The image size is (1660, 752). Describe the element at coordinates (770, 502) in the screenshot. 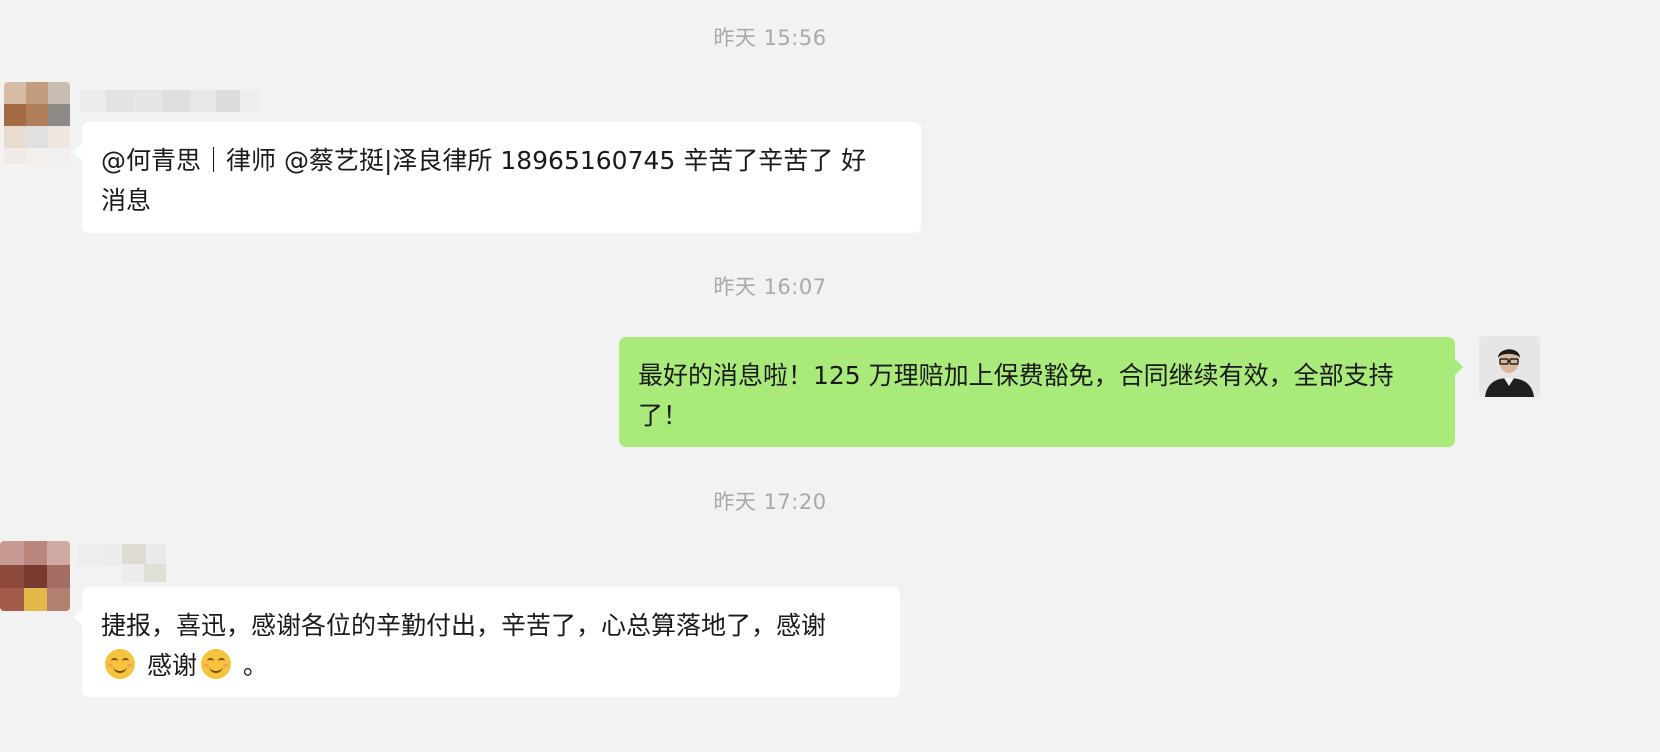

I see `timestamp: 昨天 17:20` at that location.